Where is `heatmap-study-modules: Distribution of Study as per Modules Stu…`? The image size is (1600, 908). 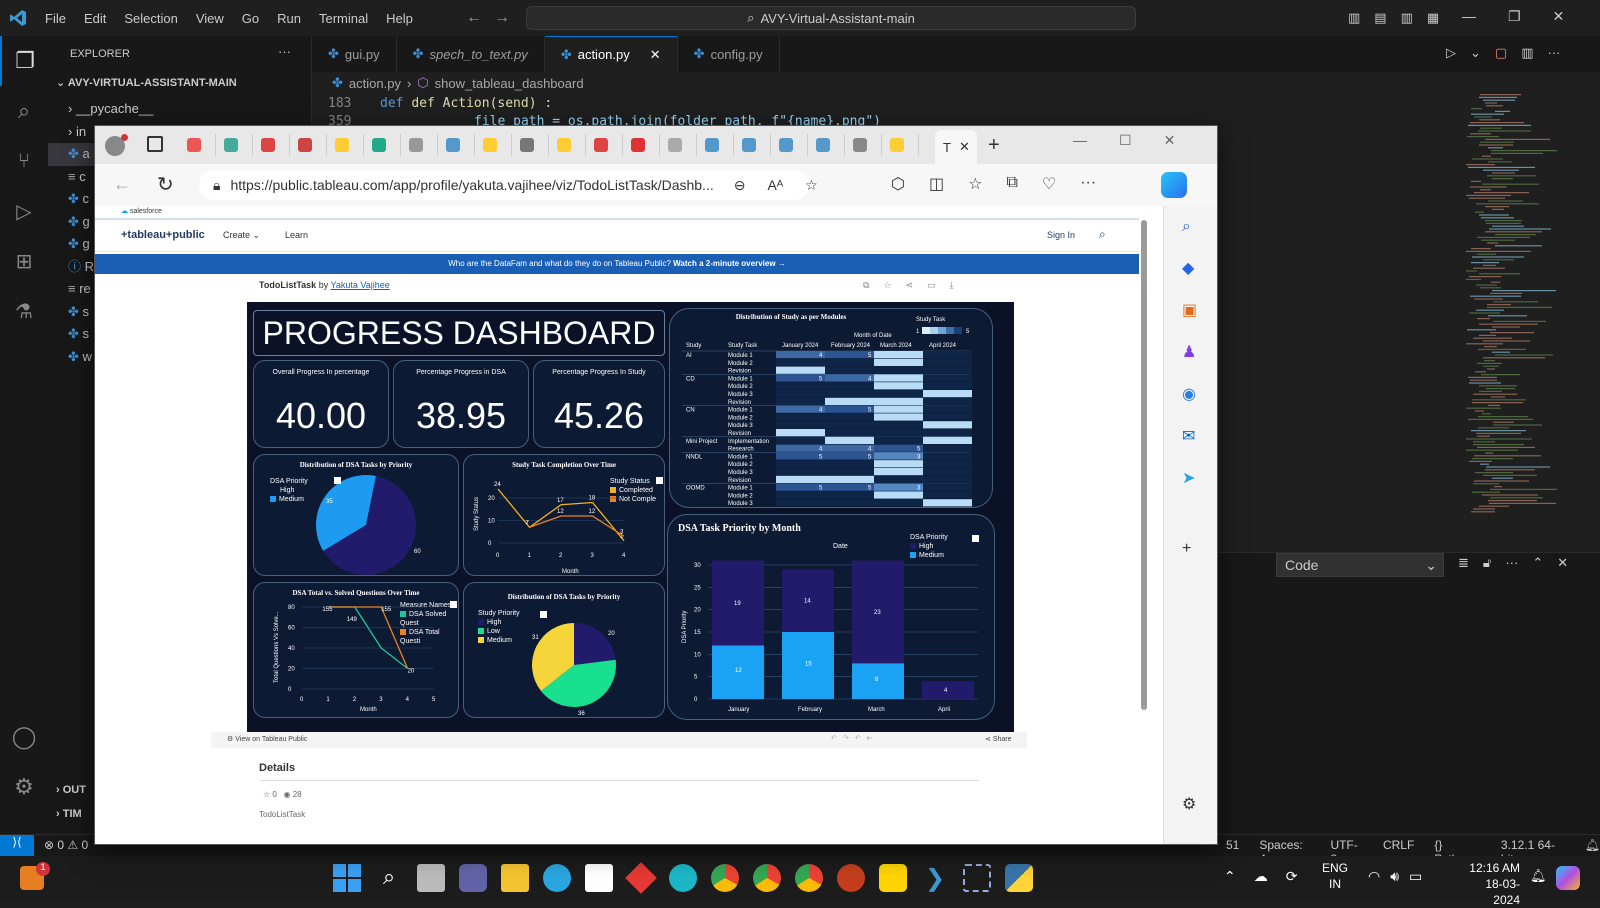
heatmap-study-modules: Distribution of Study as per Modules Stu… is located at coordinates (831, 408).